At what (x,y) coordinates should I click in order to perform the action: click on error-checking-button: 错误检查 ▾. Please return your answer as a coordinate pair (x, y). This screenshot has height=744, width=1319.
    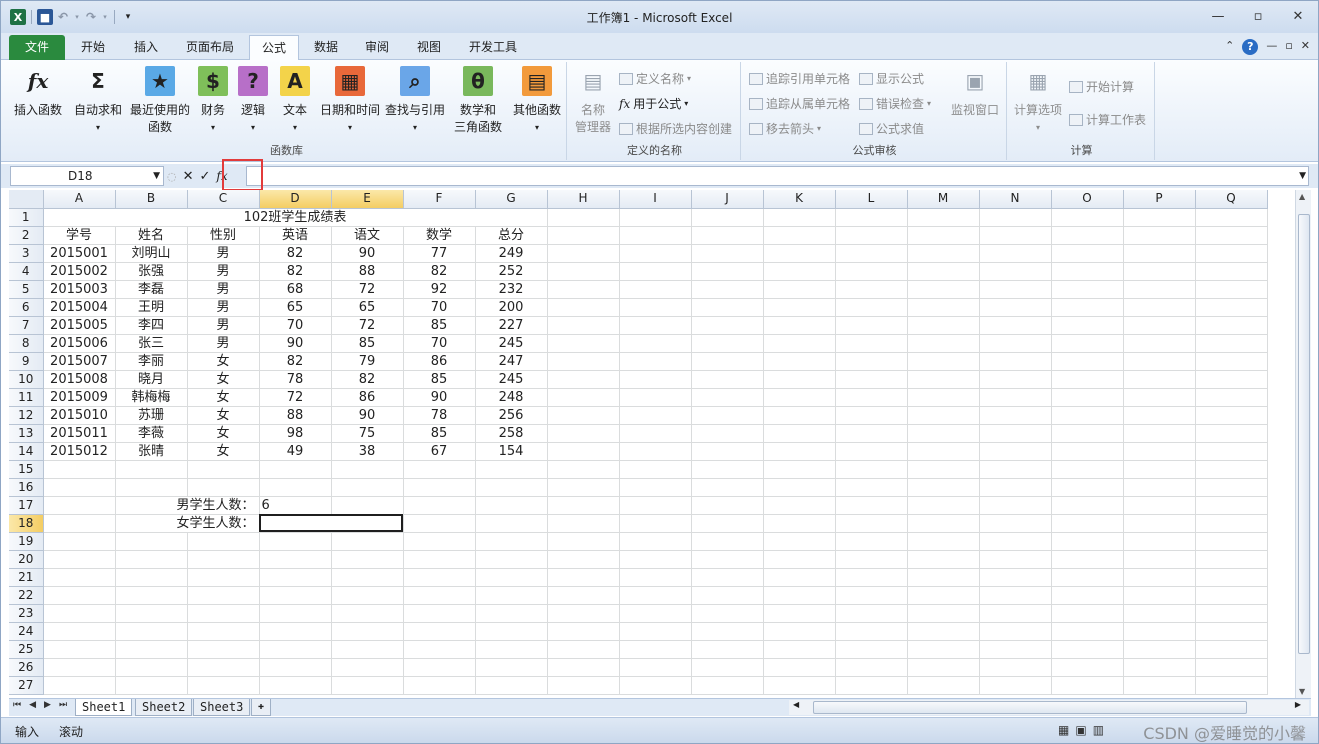
    Looking at the image, I should click on (895, 103).